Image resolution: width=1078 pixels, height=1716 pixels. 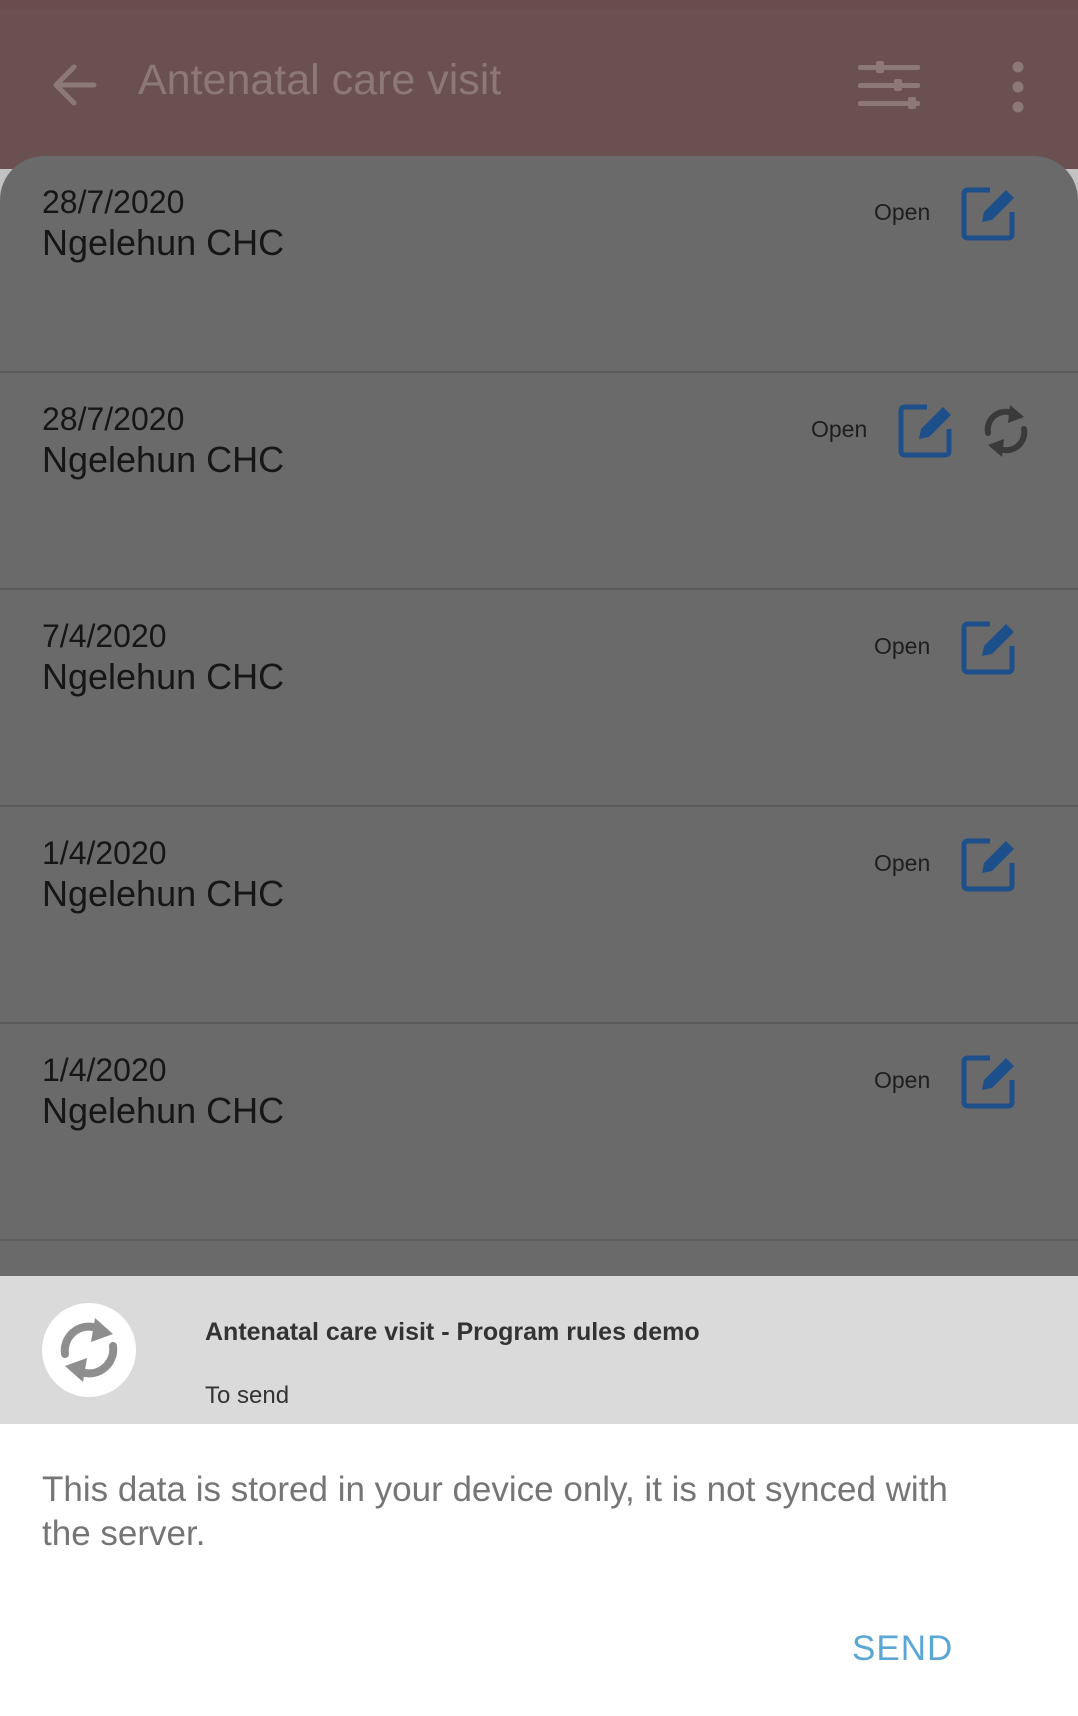 I want to click on event-date: 7/4/2020, so click(x=104, y=636).